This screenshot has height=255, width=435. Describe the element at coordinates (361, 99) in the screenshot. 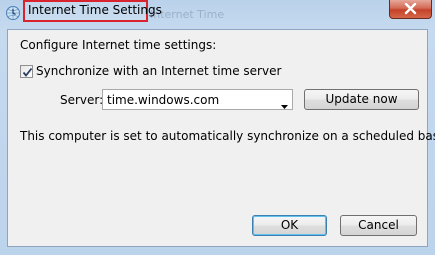

I see `update-now-button: Update now` at that location.